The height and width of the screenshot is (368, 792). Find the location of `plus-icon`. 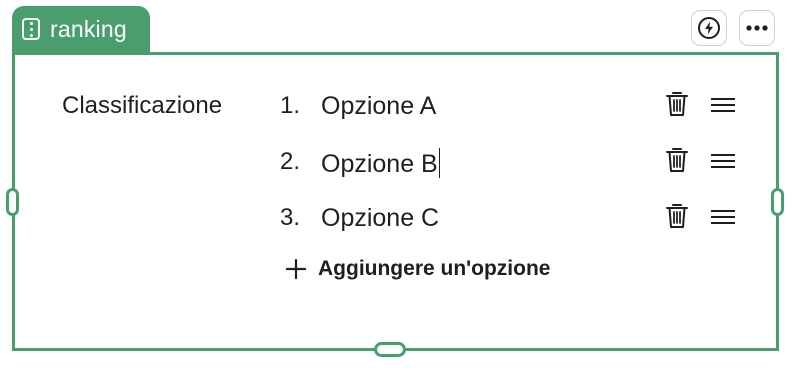

plus-icon is located at coordinates (296, 269).